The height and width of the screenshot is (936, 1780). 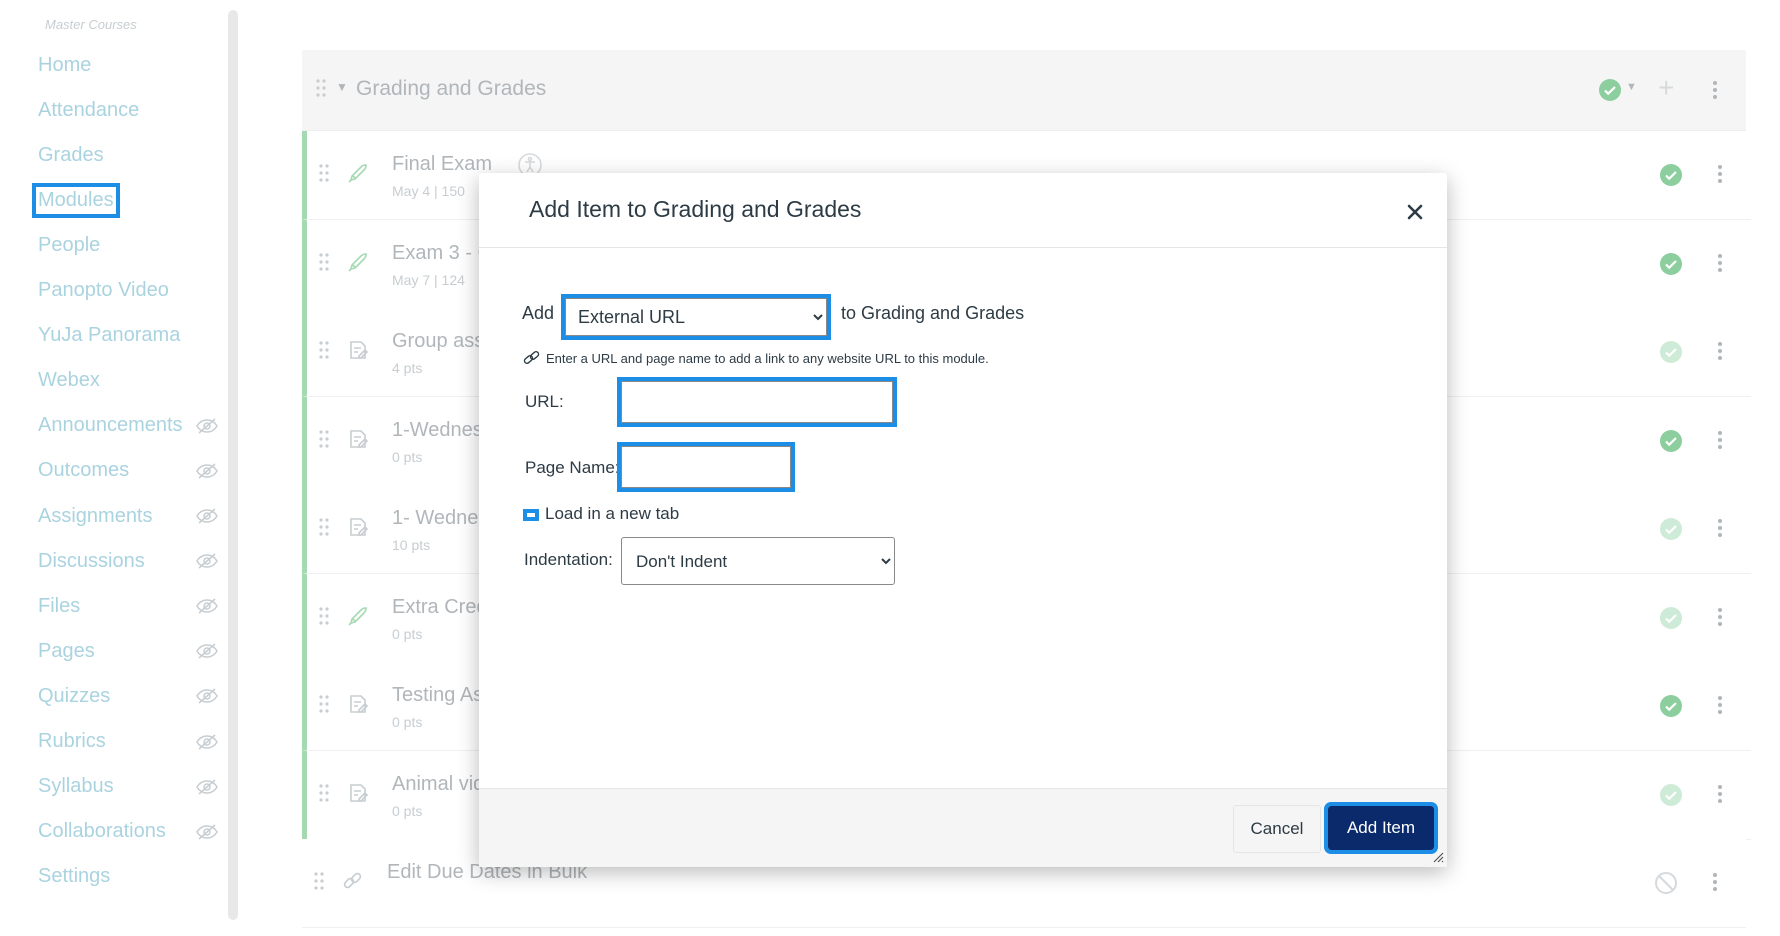 What do you see at coordinates (411, 545) in the screenshot?
I see `module-item-details: 10 pts` at bounding box center [411, 545].